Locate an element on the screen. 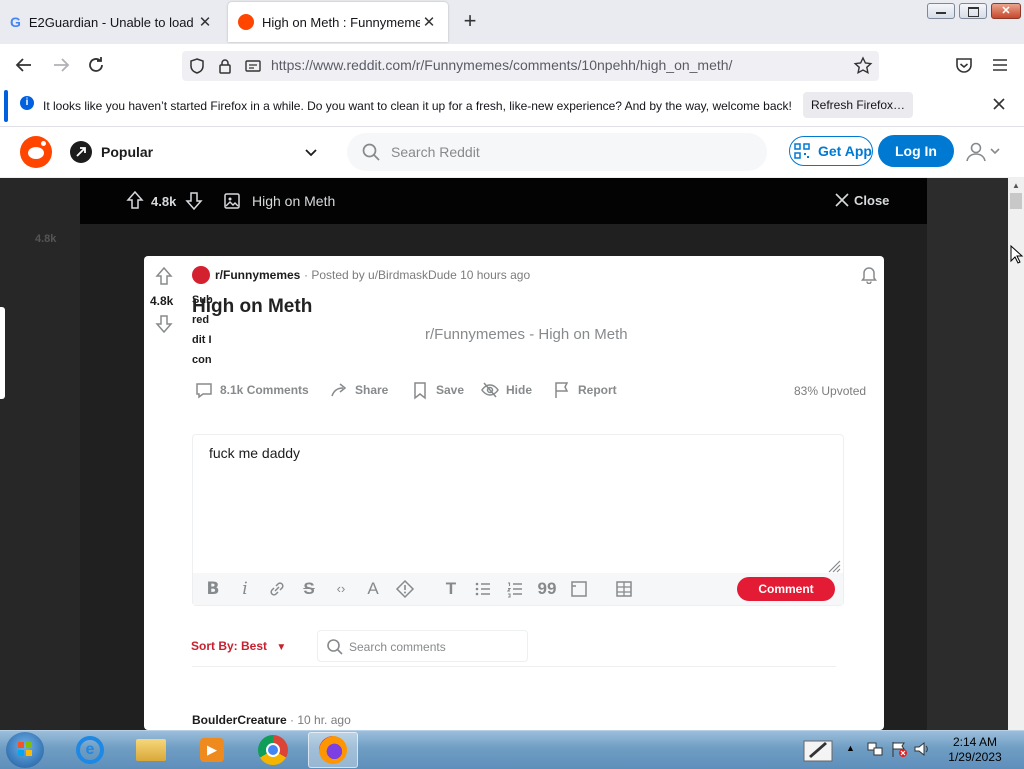 The width and height of the screenshot is (1024, 769). get-app-button: Get App is located at coordinates (831, 151).